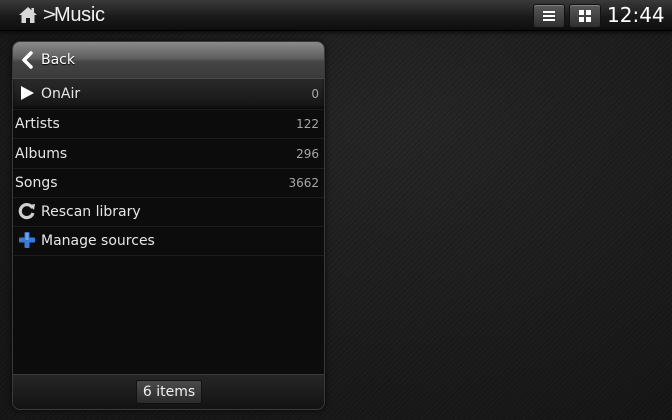 The width and height of the screenshot is (672, 420). I want to click on chevron-left-icon, so click(27, 60).